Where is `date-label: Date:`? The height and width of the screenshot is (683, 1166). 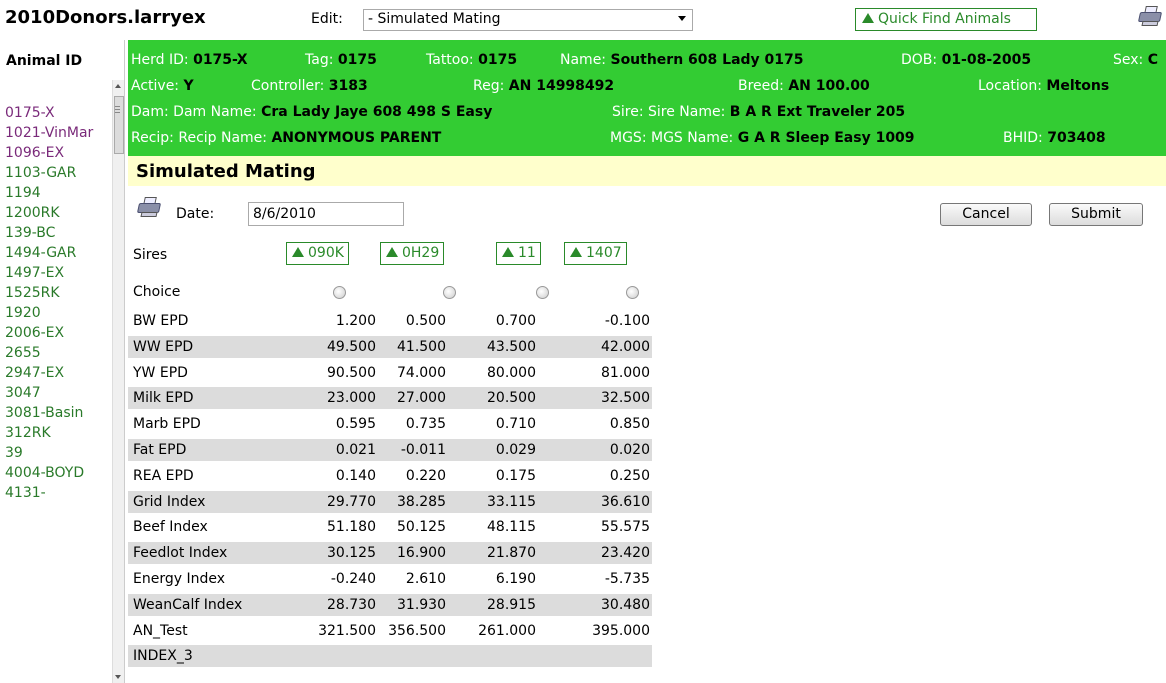 date-label: Date: is located at coordinates (195, 214).